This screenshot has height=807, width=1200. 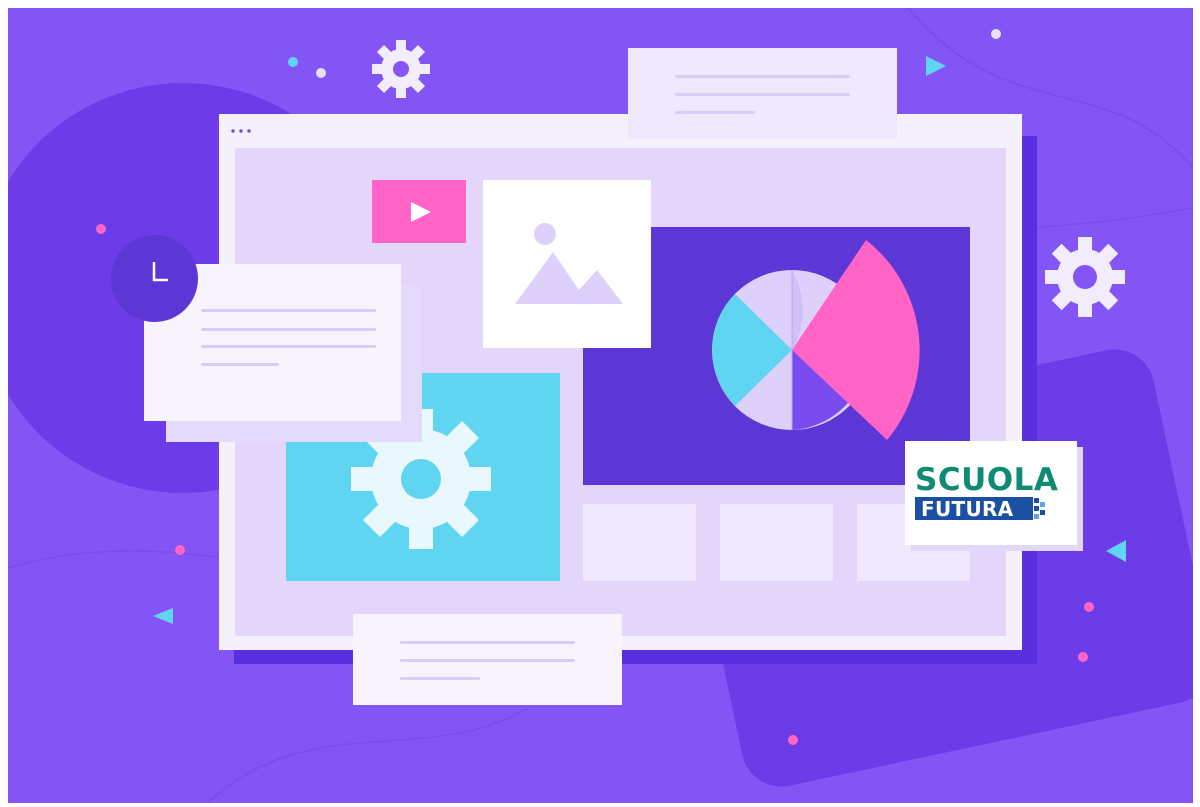 I want to click on logo-line2: FUTURA, so click(x=967, y=509).